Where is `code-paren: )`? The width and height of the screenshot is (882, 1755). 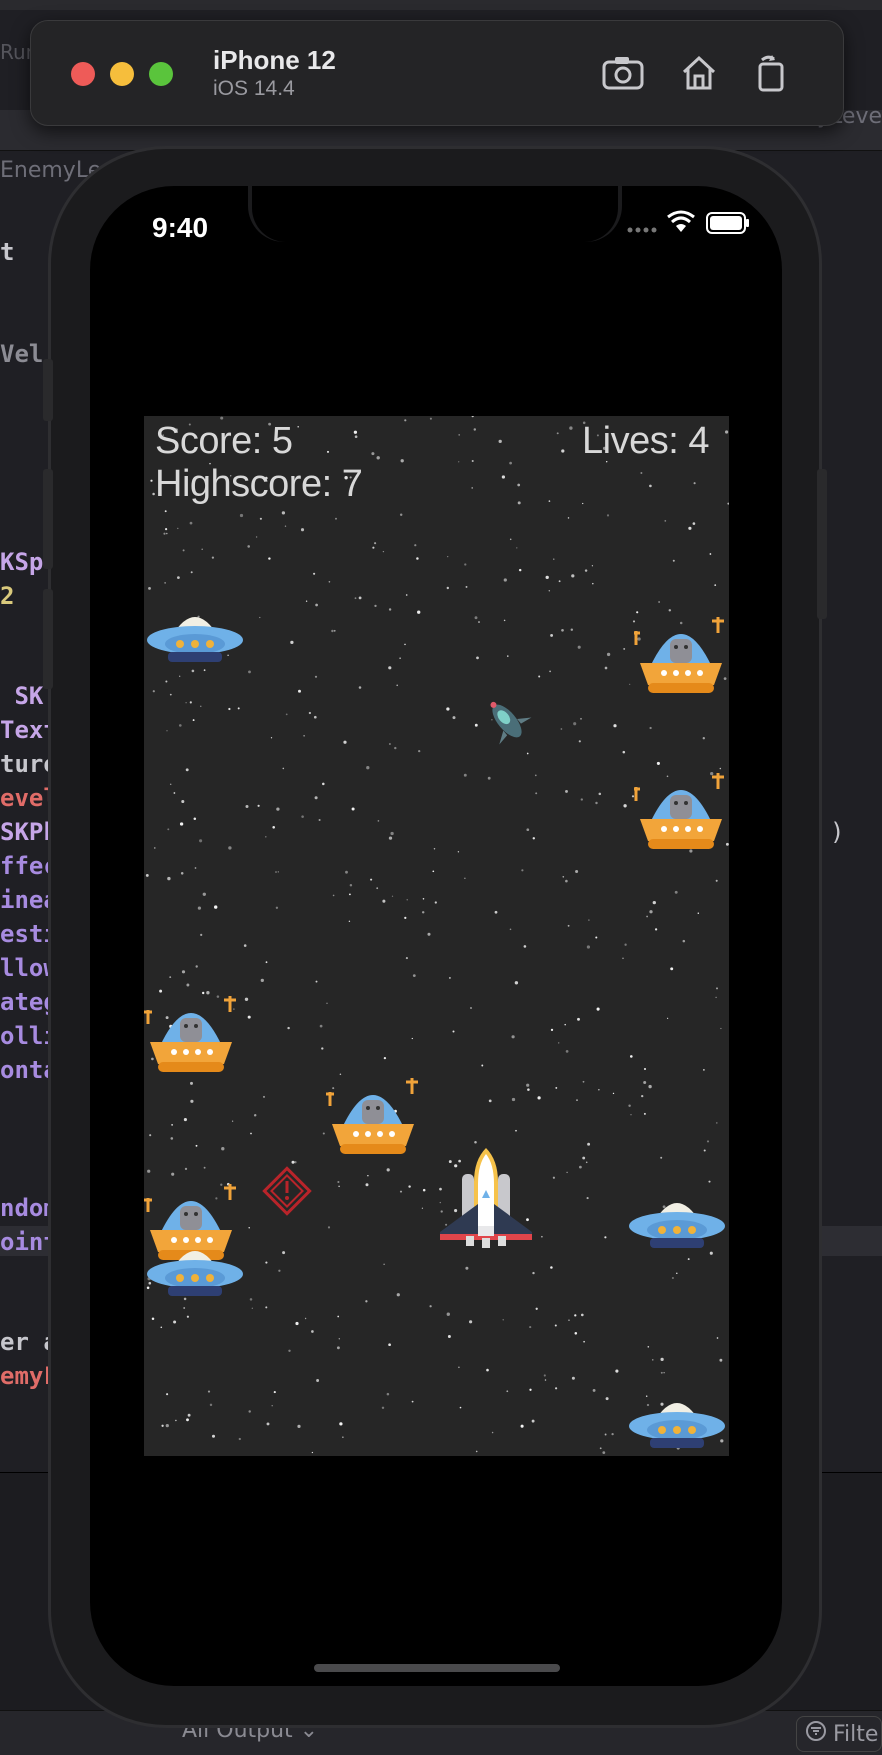 code-paren: ) is located at coordinates (837, 832).